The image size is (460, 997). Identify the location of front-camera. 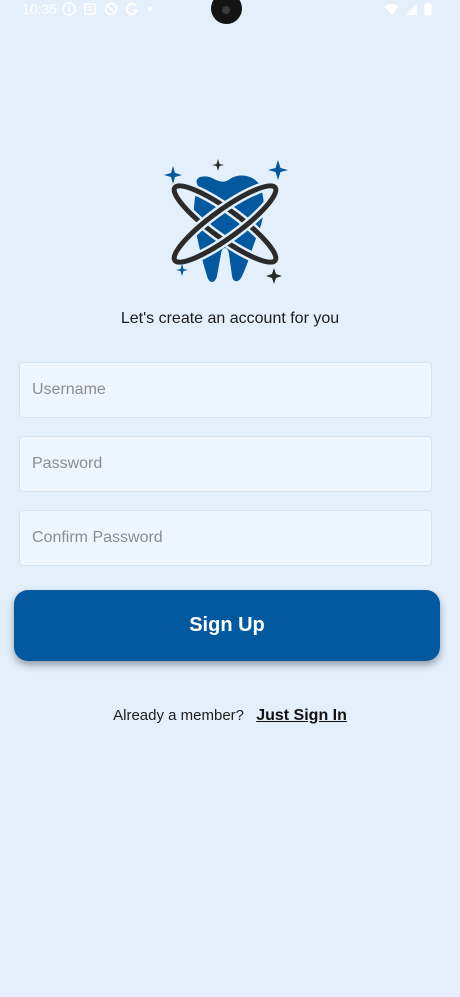
(226, 12).